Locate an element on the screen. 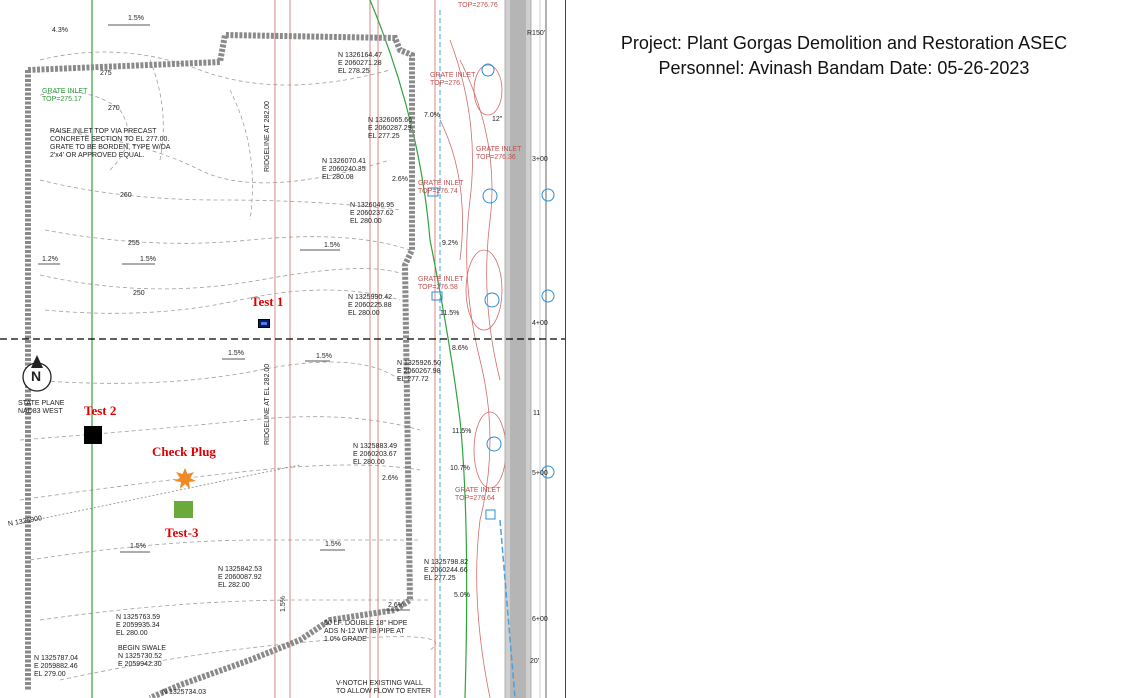 The height and width of the screenshot is (698, 1122). test-3-label: Test-3 is located at coordinates (182, 532).